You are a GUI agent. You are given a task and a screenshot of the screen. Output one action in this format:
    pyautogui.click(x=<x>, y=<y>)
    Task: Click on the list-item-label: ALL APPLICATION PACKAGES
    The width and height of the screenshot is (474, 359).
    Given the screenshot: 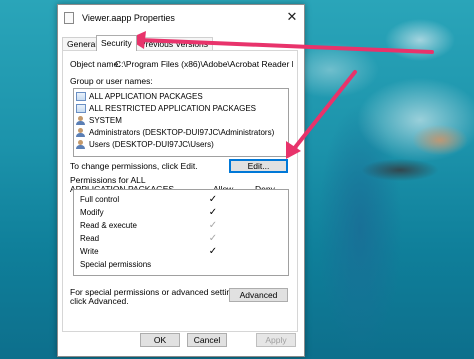 What is the action you would take?
    pyautogui.click(x=146, y=96)
    